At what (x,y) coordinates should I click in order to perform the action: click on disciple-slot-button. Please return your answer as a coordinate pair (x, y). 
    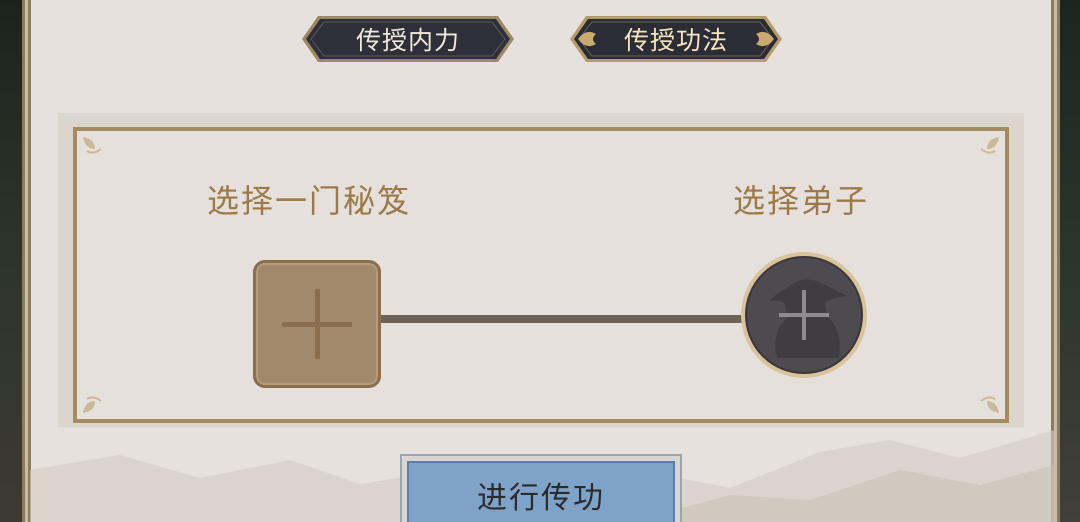
    Looking at the image, I should click on (804, 315).